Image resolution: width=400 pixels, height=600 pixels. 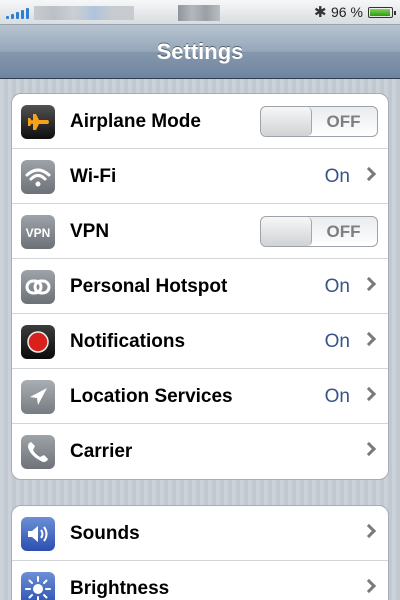 What do you see at coordinates (93, 176) in the screenshot?
I see `settings-row-label: Wi-Fi` at bounding box center [93, 176].